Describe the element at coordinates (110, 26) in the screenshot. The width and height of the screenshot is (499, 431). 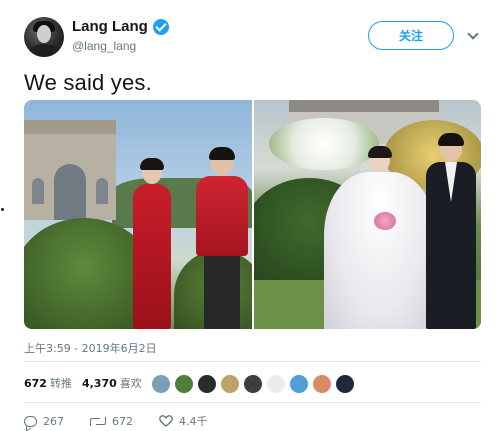
I see `user-name: Lang Lang` at that location.